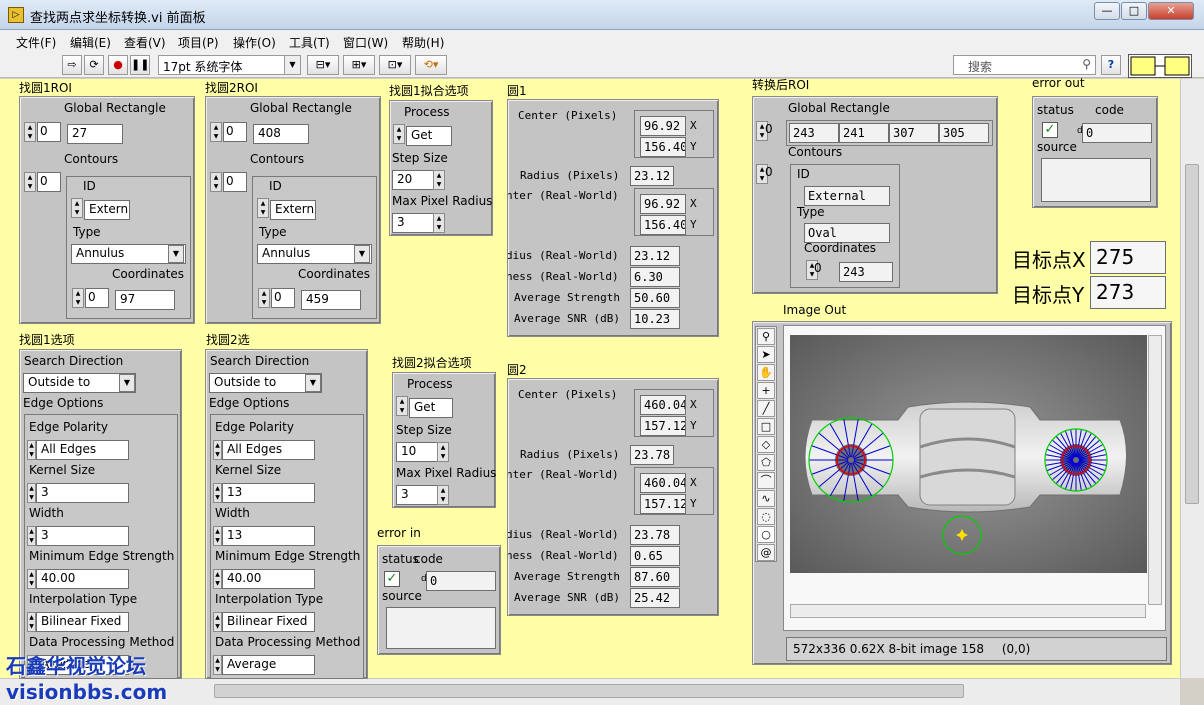 This screenshot has width=1204, height=705. What do you see at coordinates (431, 65) in the screenshot?
I see `reorder-icon: ⟲▾` at bounding box center [431, 65].